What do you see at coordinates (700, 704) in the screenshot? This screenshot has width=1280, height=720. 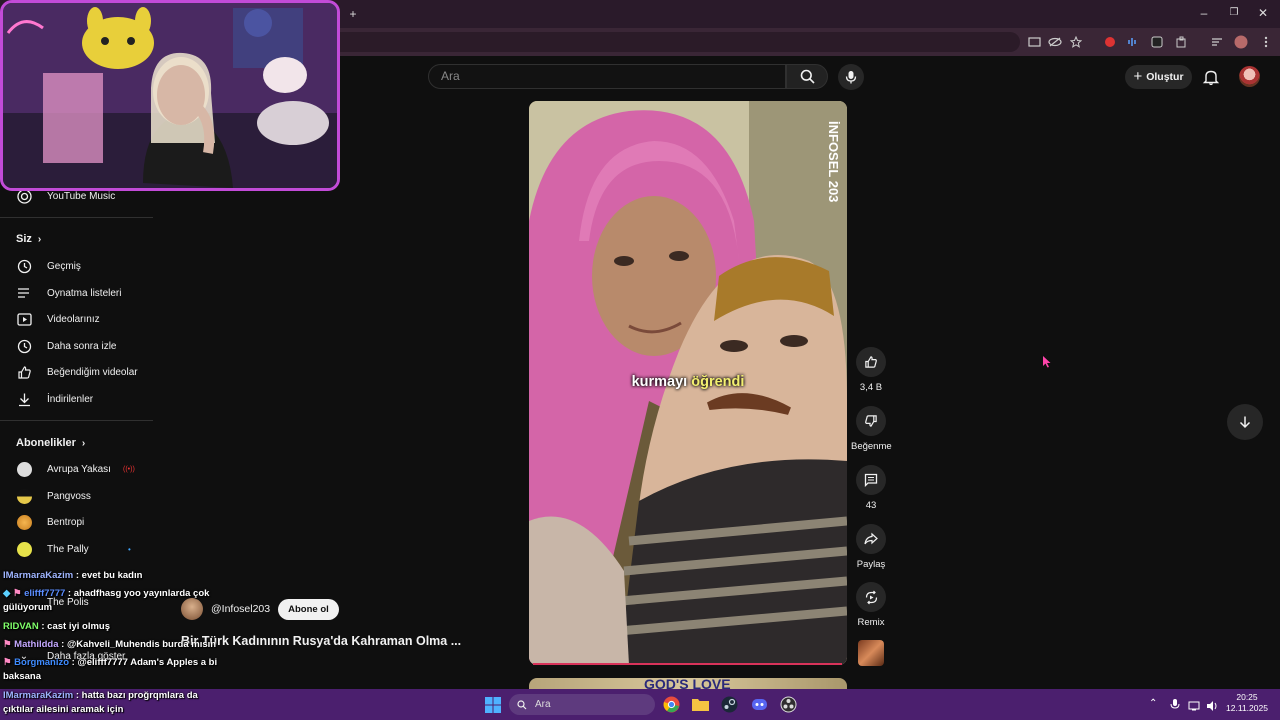 I see `file-explorer-icon` at bounding box center [700, 704].